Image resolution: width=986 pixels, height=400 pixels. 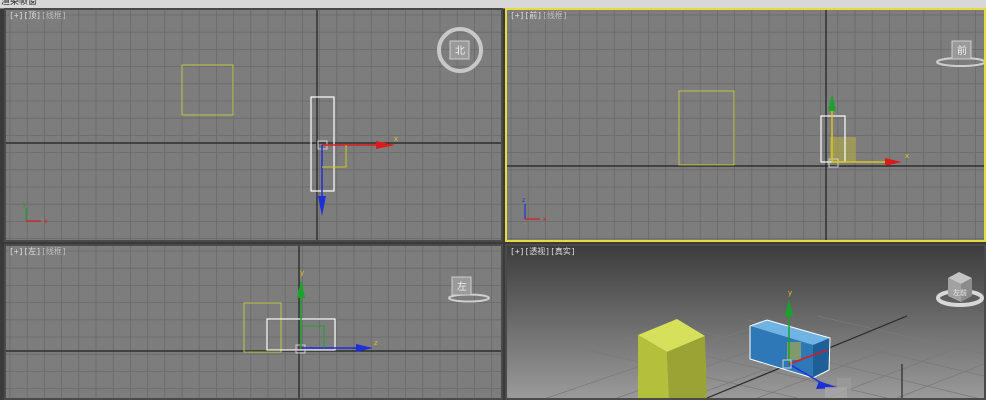 I want to click on viewcube-label: 左, so click(x=462, y=286).